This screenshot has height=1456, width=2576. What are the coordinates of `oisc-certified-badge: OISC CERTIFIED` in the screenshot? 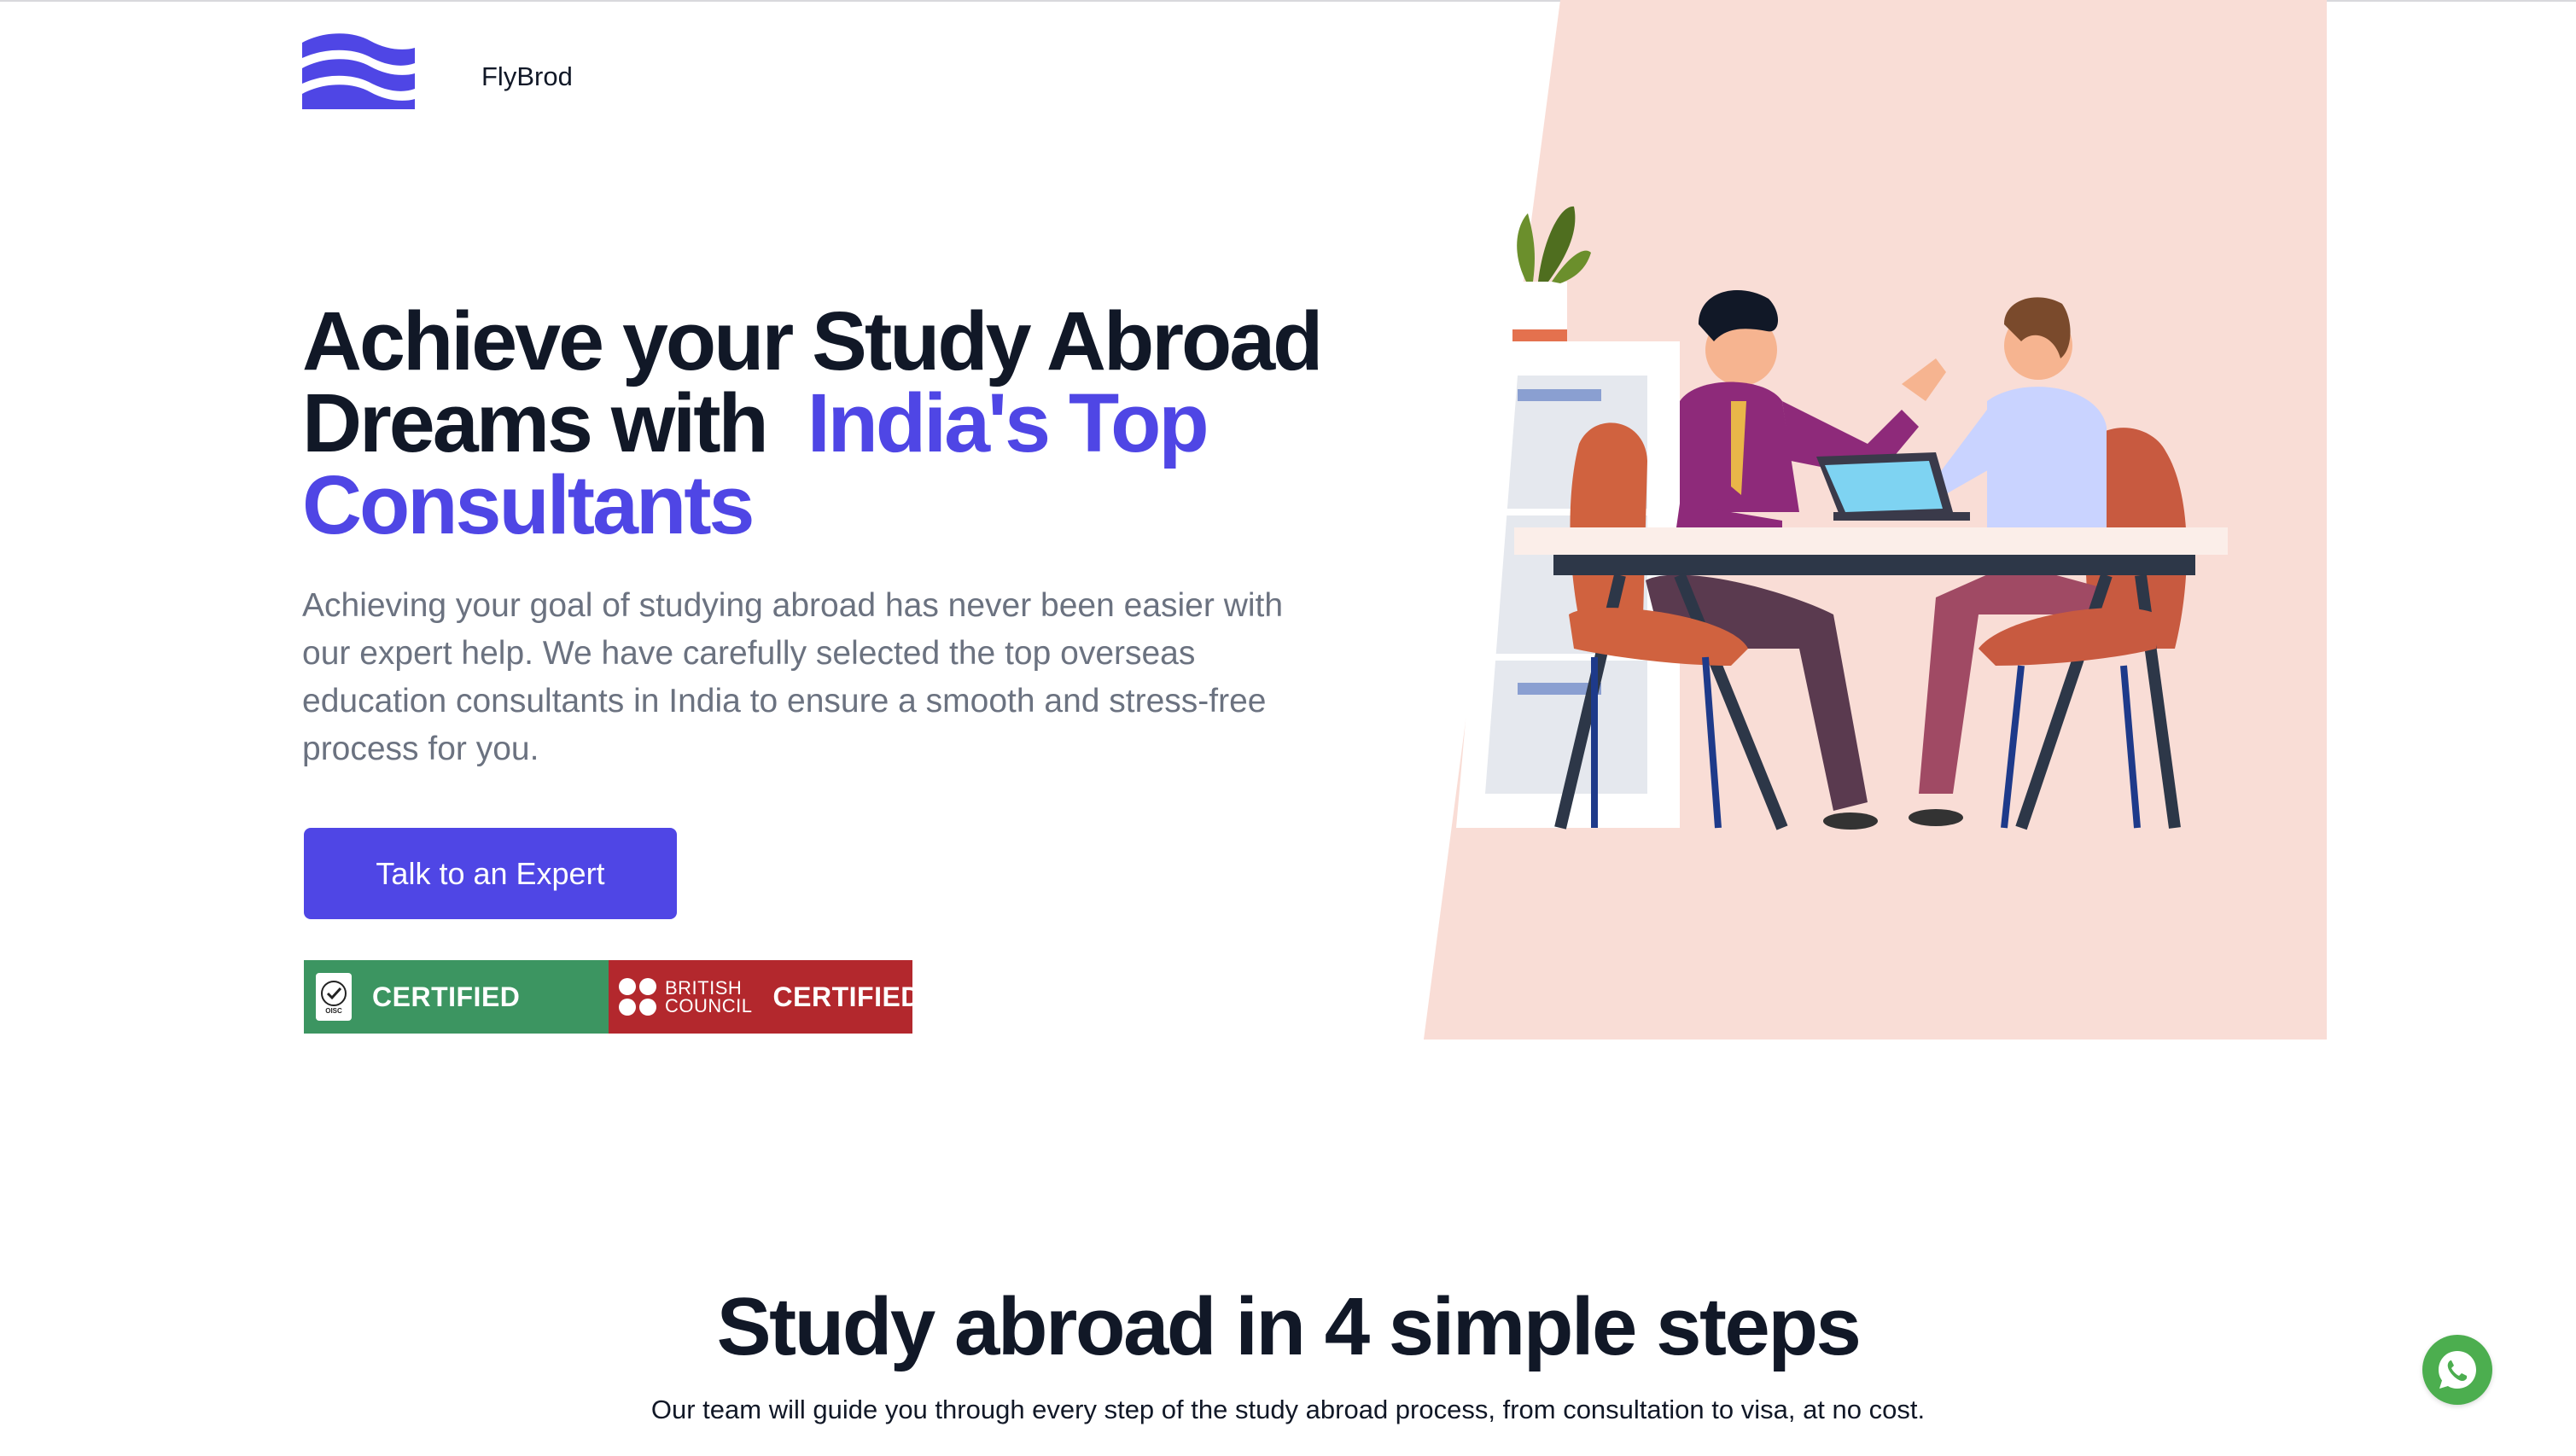 It's located at (456, 997).